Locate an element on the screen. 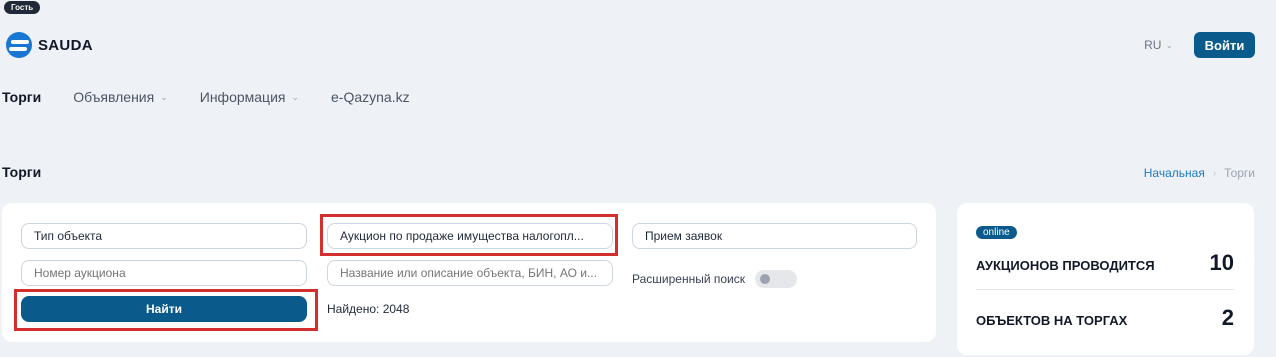  nav-item-e-qazyna: e-Qazyna.kz is located at coordinates (370, 97).